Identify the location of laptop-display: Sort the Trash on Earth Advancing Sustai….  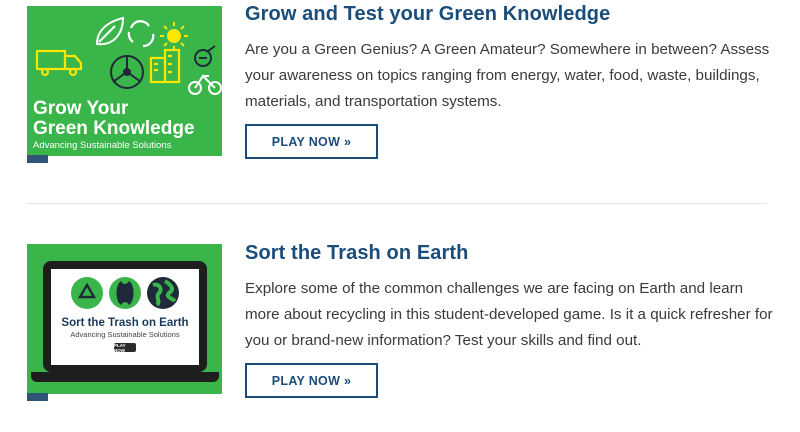
(125, 317).